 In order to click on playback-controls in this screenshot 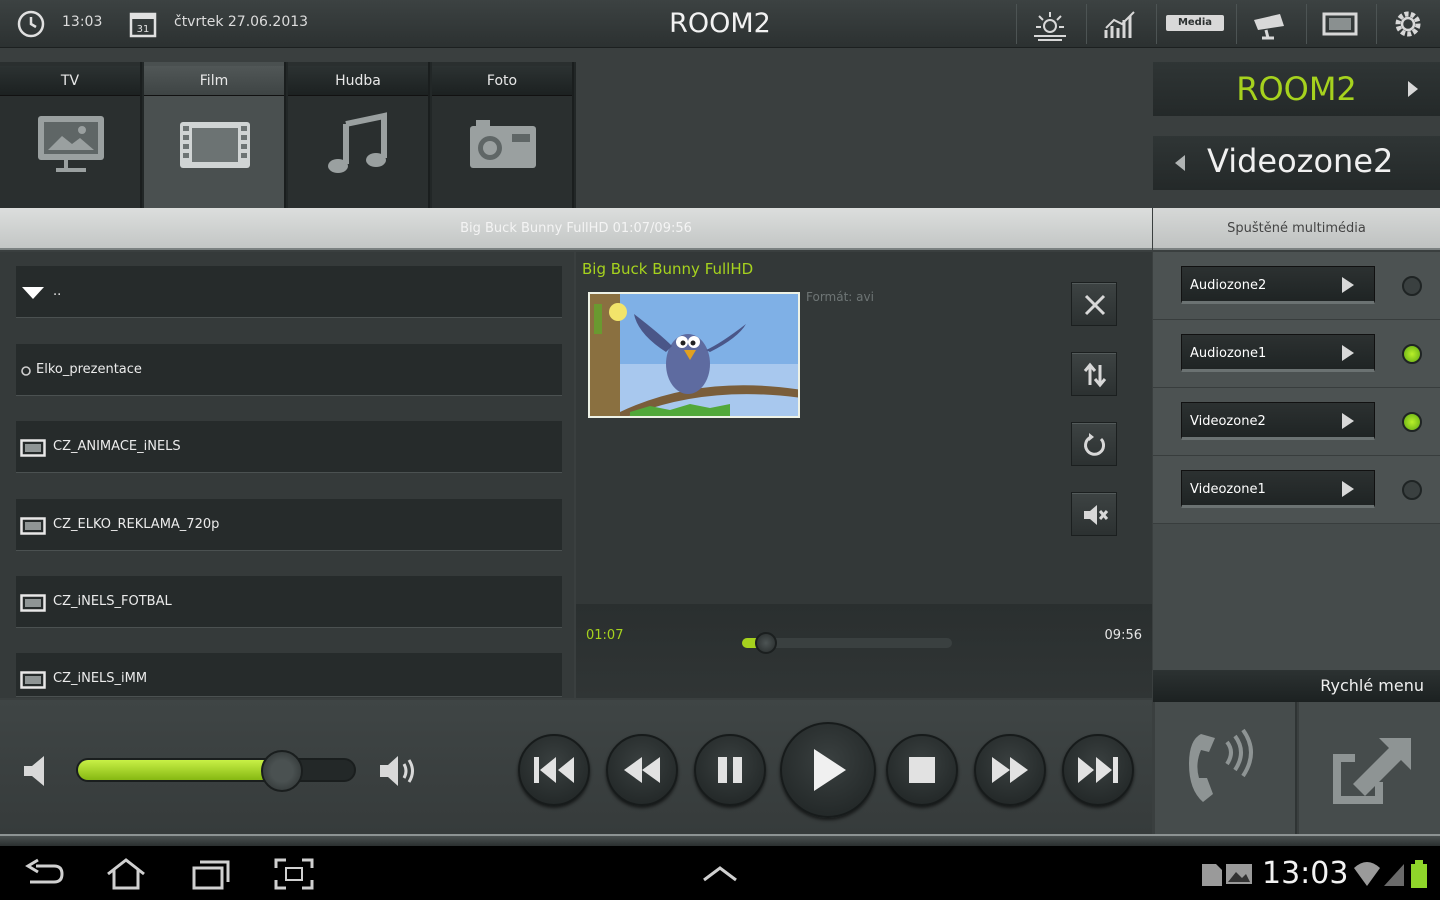, I will do `click(576, 767)`.